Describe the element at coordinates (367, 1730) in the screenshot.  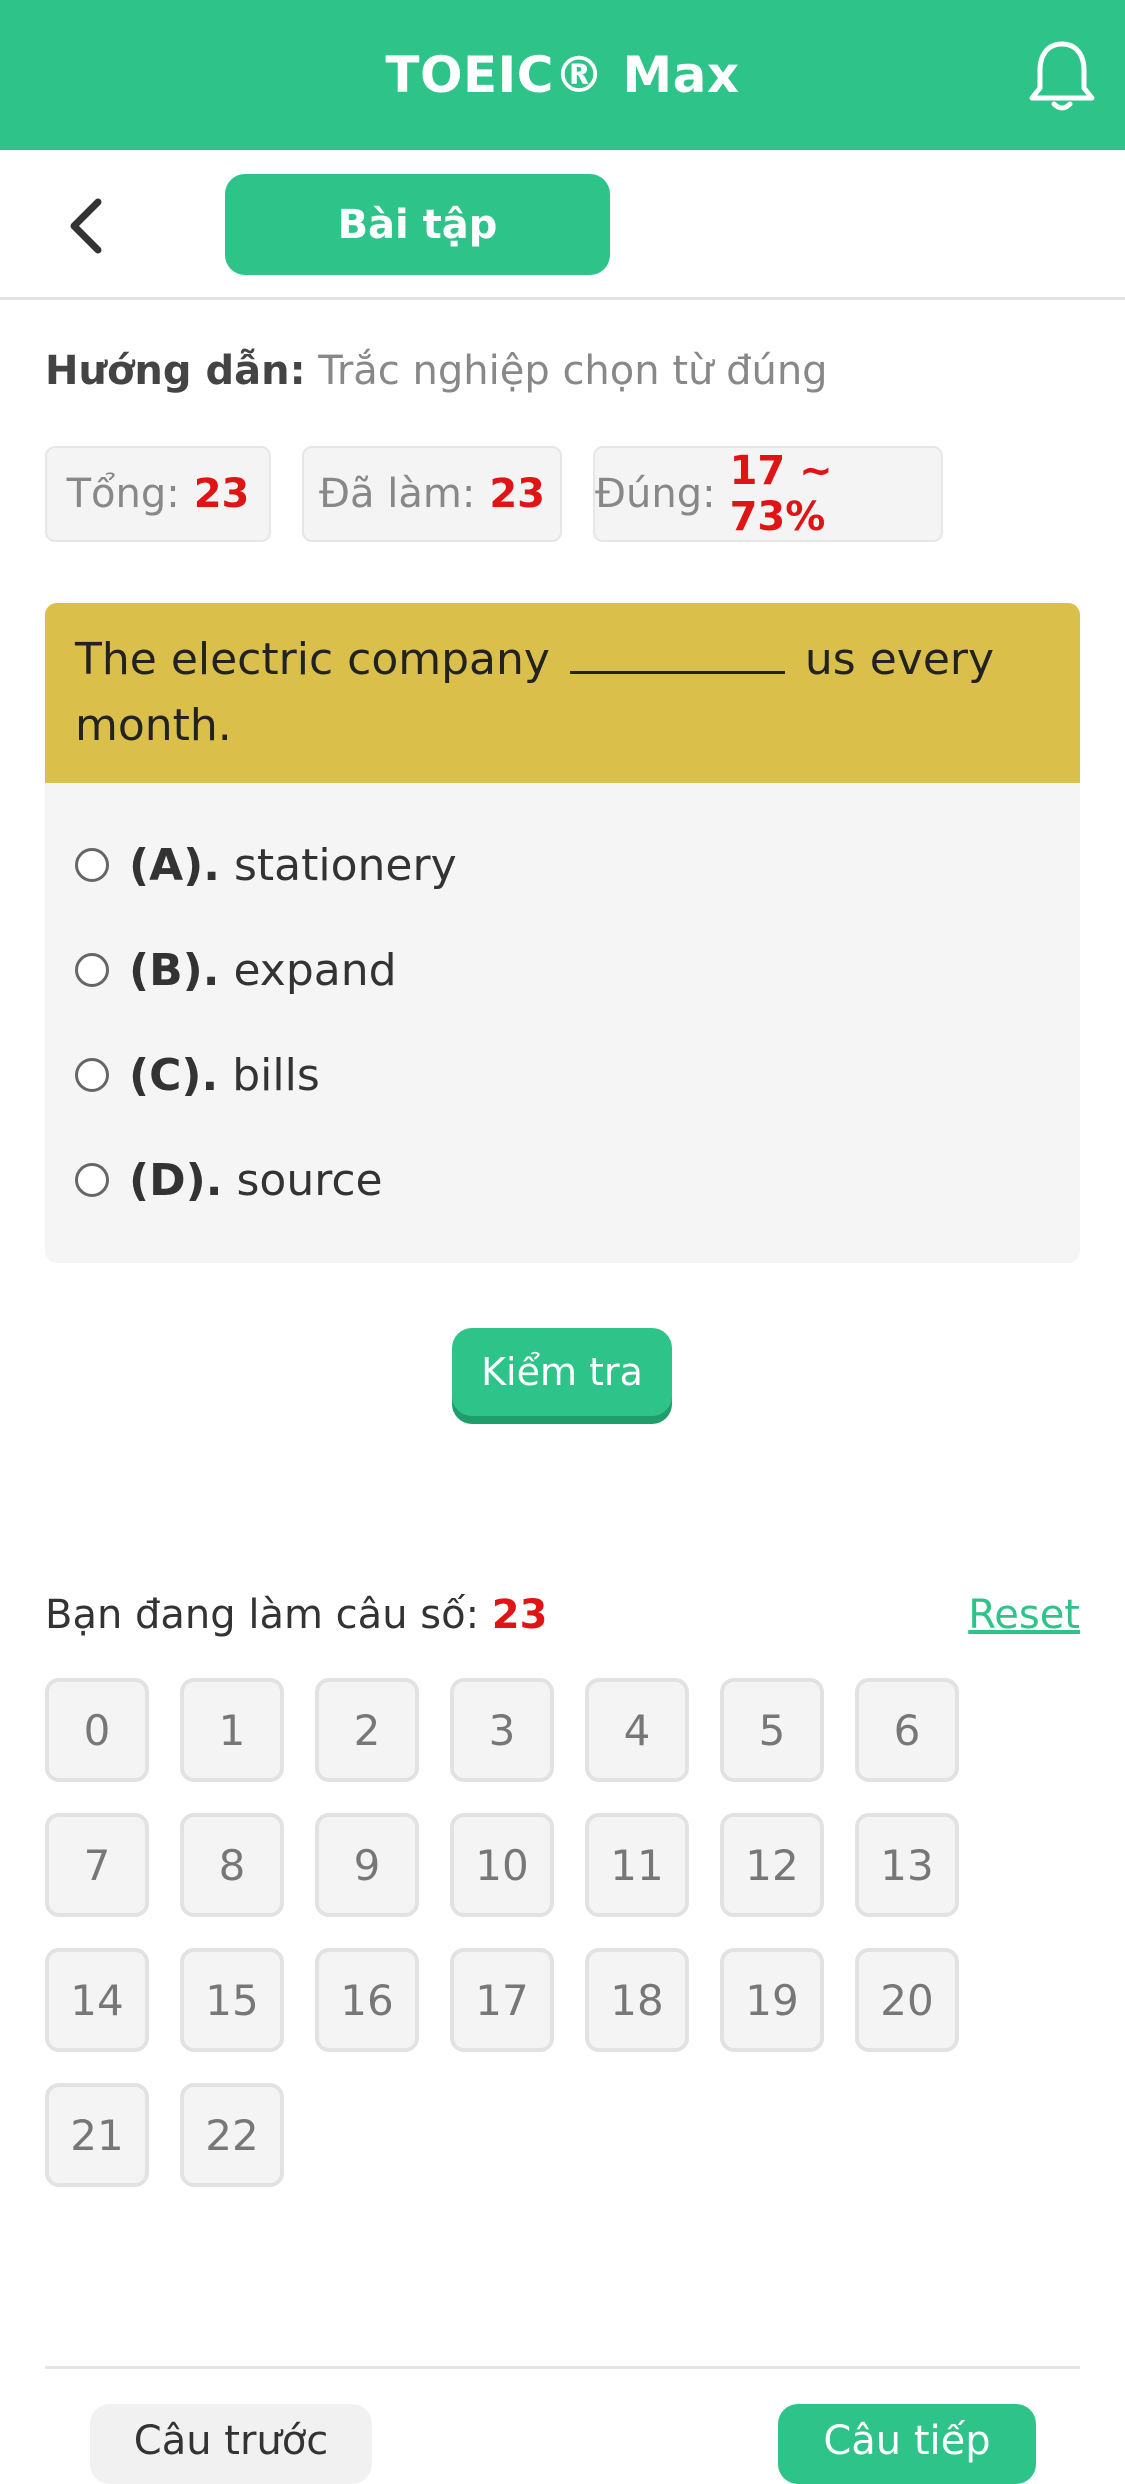
I see `question-number-button: 2` at that location.